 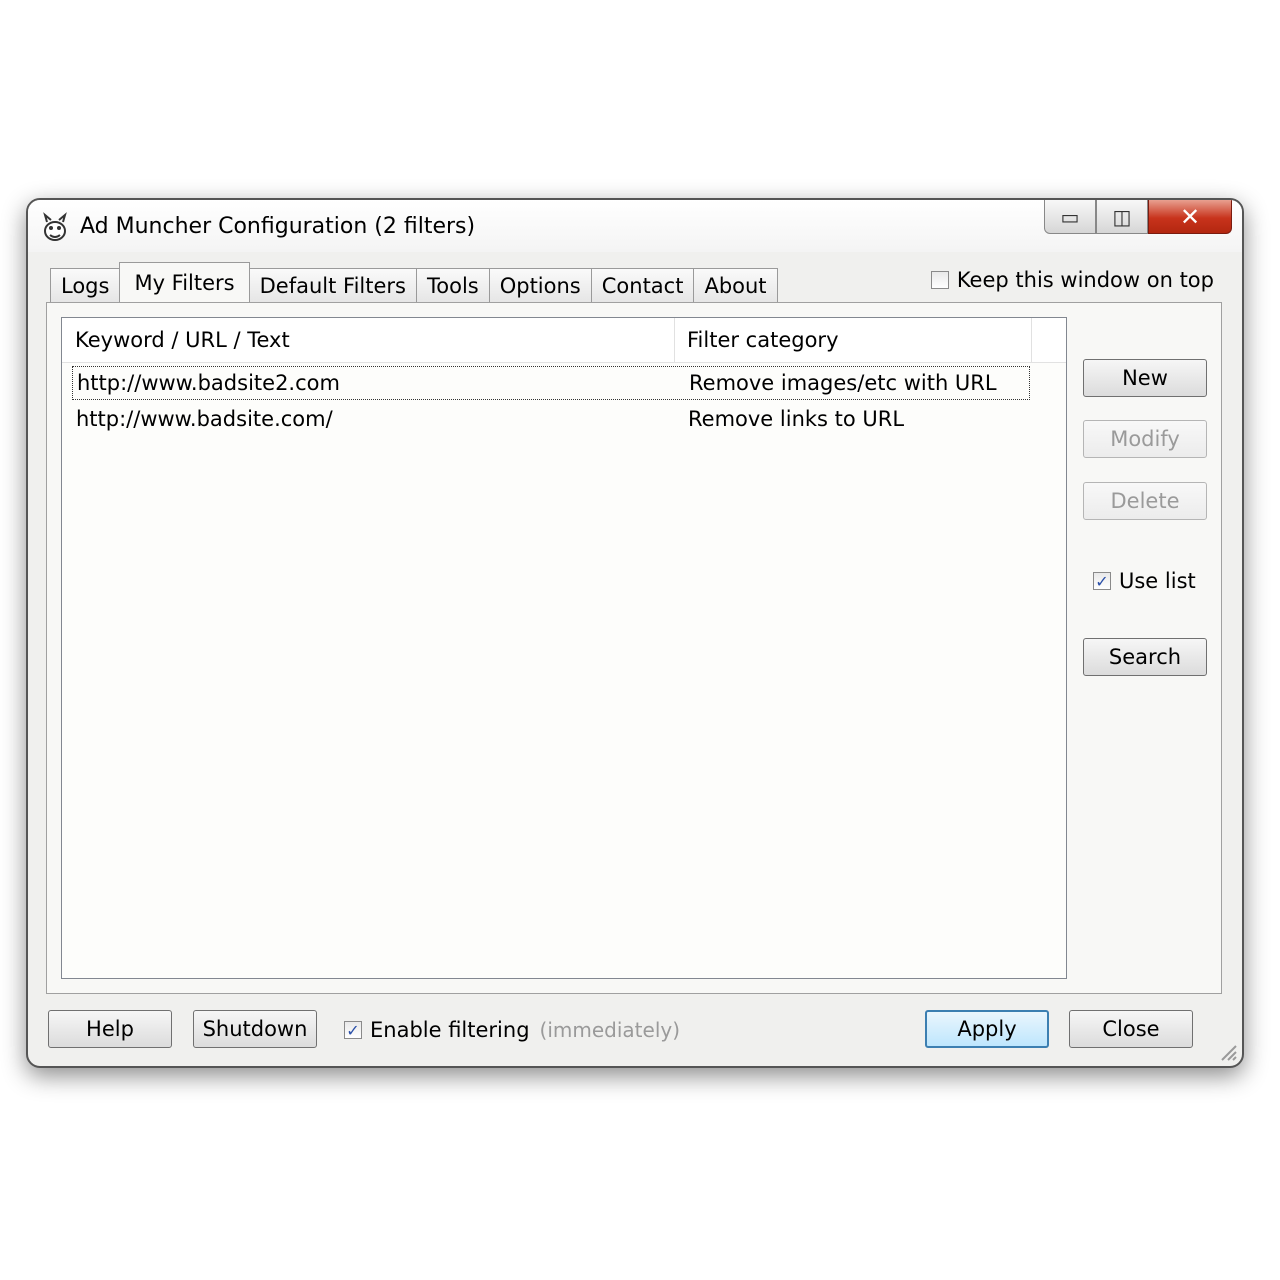 What do you see at coordinates (610, 1030) in the screenshot?
I see `immediately-note: (immediately)` at bounding box center [610, 1030].